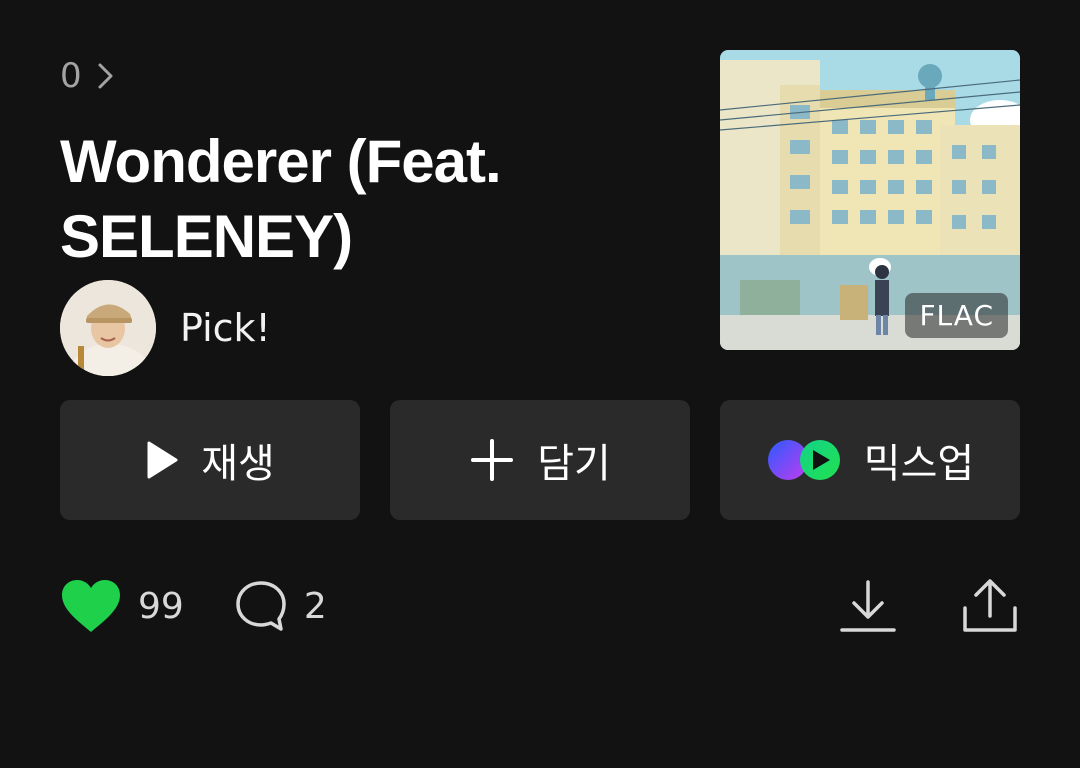  What do you see at coordinates (88, 76) in the screenshot?
I see `breadcrumb: 0` at bounding box center [88, 76].